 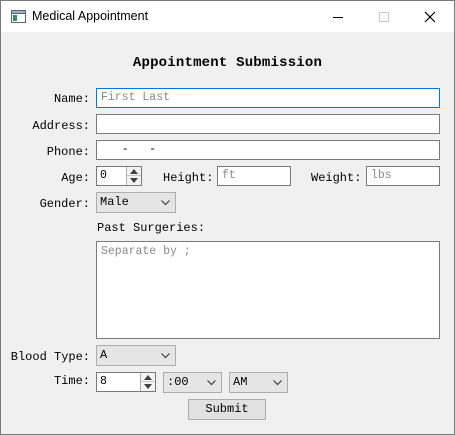 I want to click on close-icon, so click(x=430, y=17).